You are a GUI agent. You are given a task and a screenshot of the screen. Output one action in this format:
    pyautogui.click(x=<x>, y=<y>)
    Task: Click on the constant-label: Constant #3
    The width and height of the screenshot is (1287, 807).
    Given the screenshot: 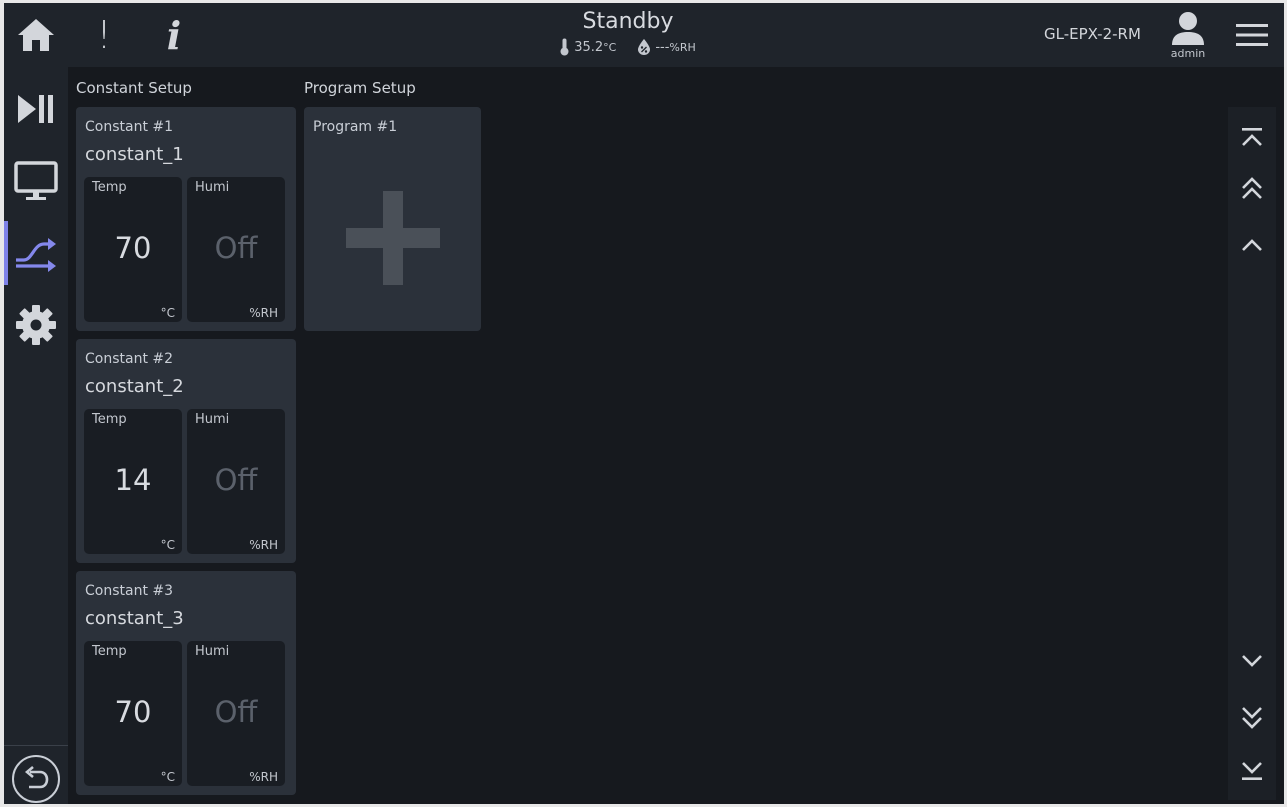 What is the action you would take?
    pyautogui.click(x=129, y=591)
    